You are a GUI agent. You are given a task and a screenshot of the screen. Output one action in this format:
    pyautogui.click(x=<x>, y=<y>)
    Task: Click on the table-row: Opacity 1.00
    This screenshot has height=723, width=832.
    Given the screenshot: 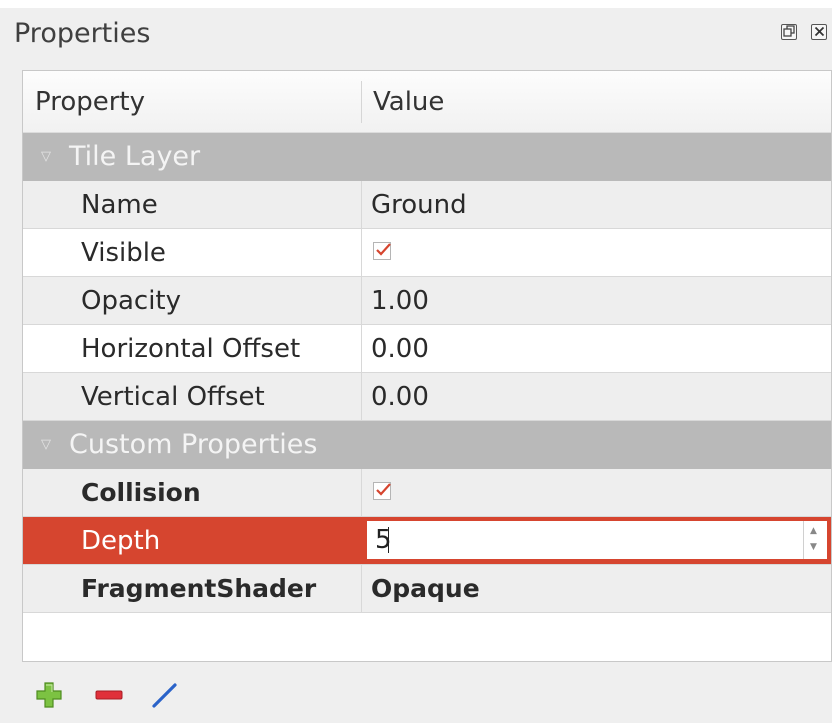 What is the action you would take?
    pyautogui.click(x=427, y=301)
    